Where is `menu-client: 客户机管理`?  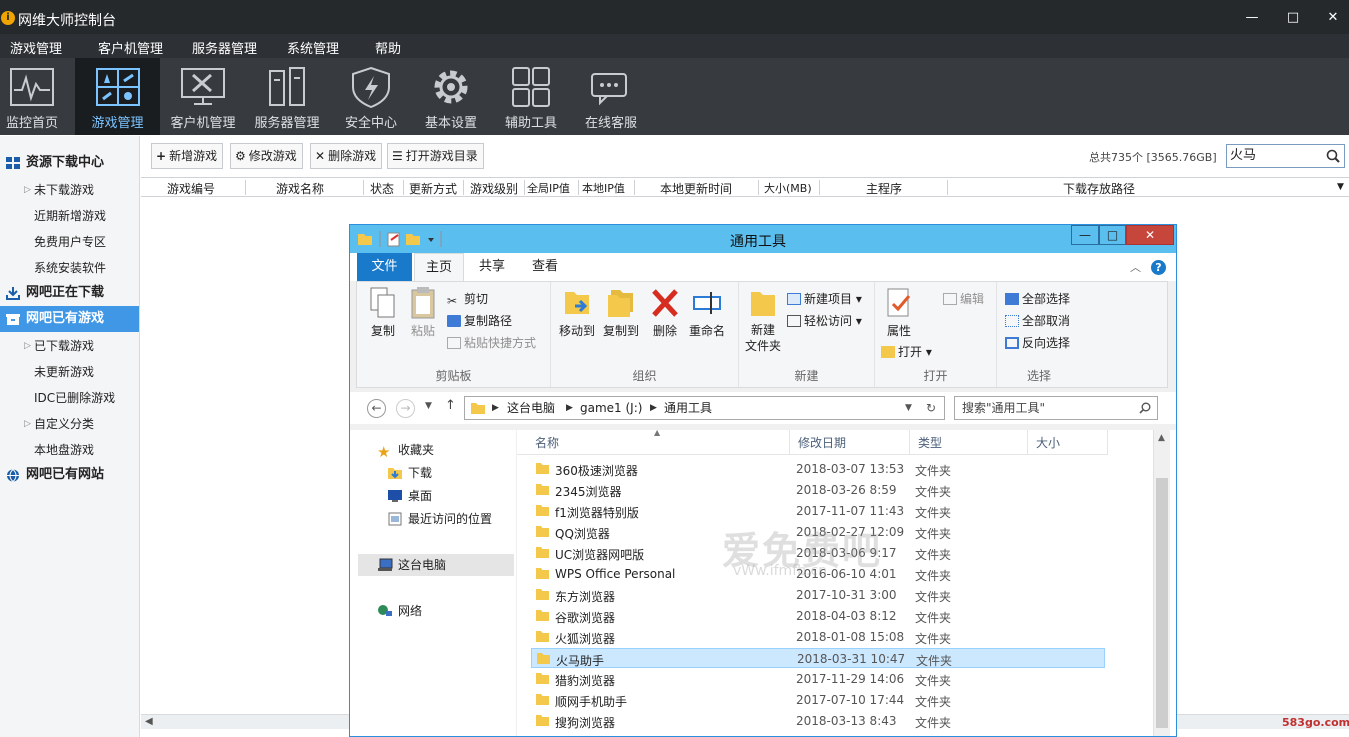
menu-client: 客户机管理 is located at coordinates (130, 47).